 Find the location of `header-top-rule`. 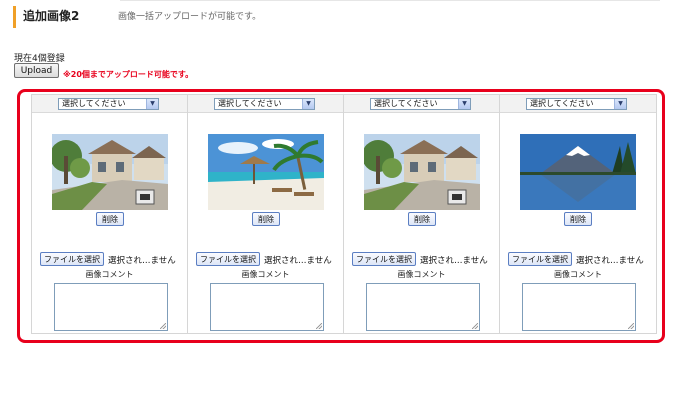

header-top-rule is located at coordinates (390, 0).